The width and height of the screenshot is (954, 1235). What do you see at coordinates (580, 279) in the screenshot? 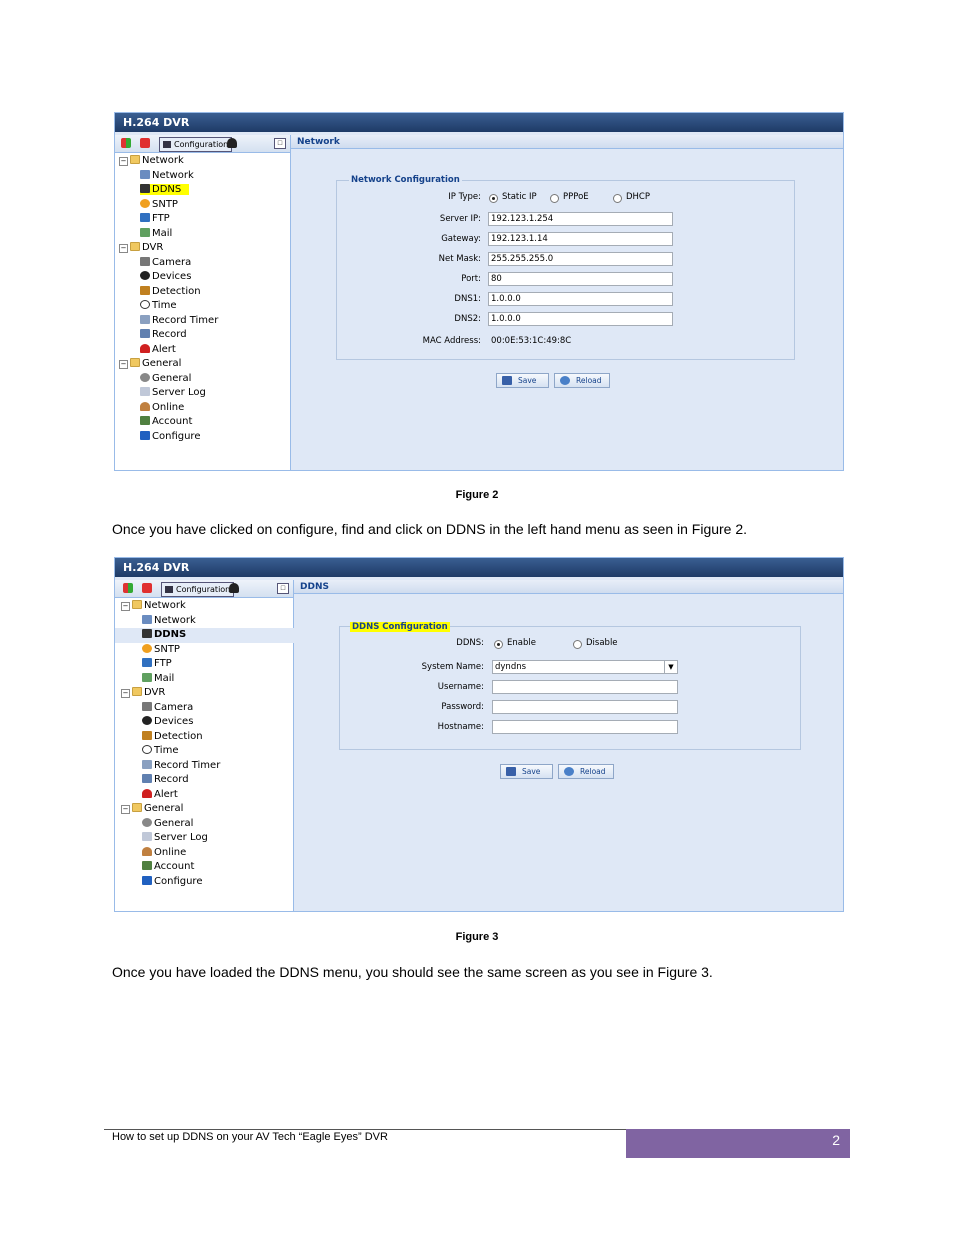
I see `port-input: 80` at bounding box center [580, 279].